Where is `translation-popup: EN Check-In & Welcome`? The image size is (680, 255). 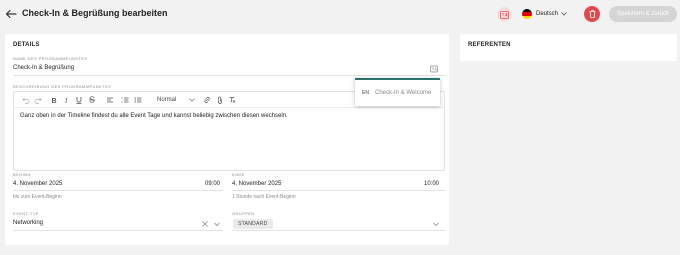 translation-popup: EN Check-In & Welcome is located at coordinates (397, 92).